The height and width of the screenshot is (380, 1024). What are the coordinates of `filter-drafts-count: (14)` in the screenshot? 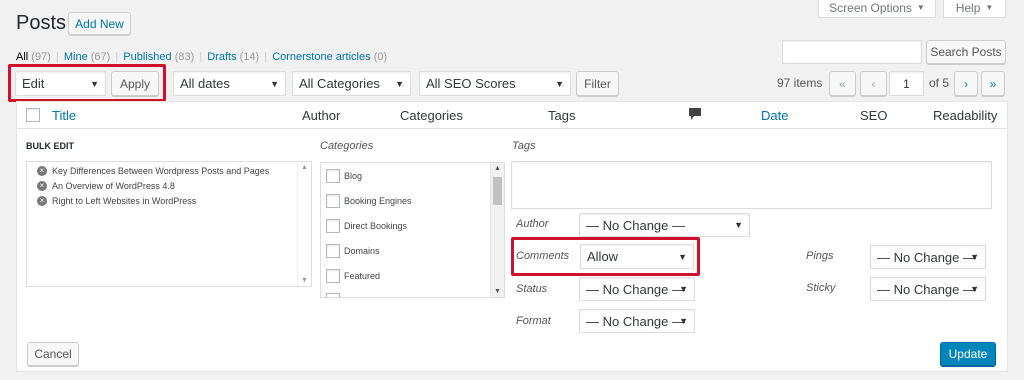 It's located at (249, 57).